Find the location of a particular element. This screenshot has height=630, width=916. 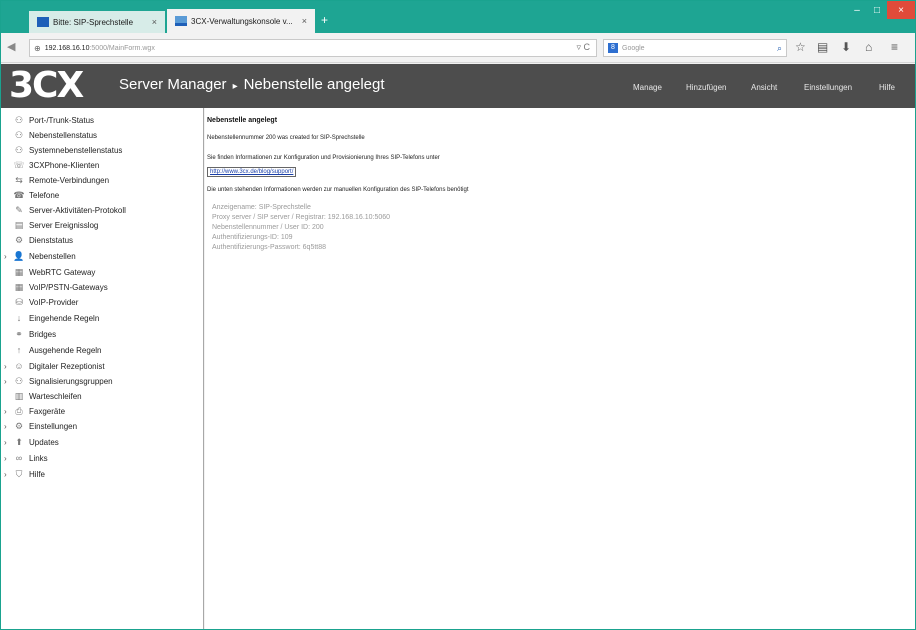

url-path: :5000/MainForm.wgx is located at coordinates (122, 48).